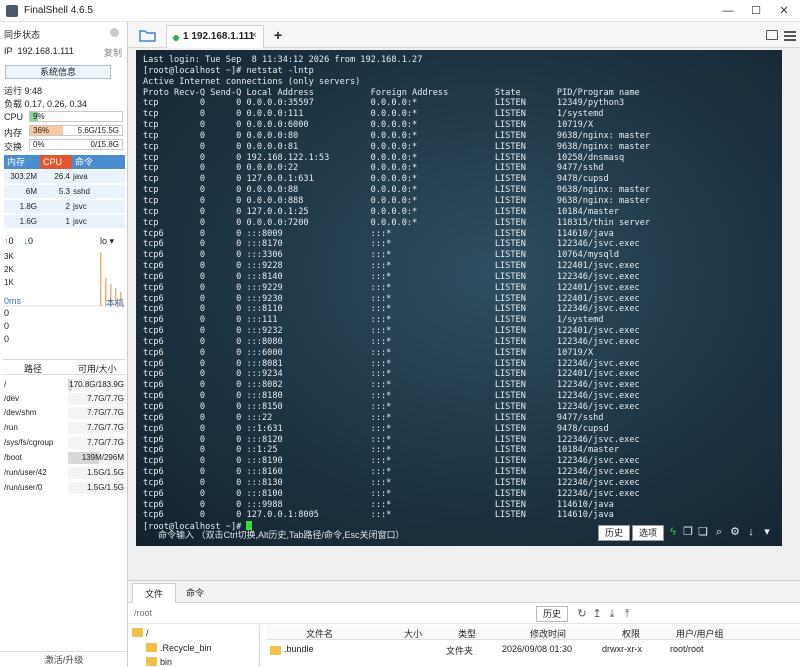 This screenshot has height=667, width=800. I want to click on proc-header-cpu: CPU, so click(56, 162).